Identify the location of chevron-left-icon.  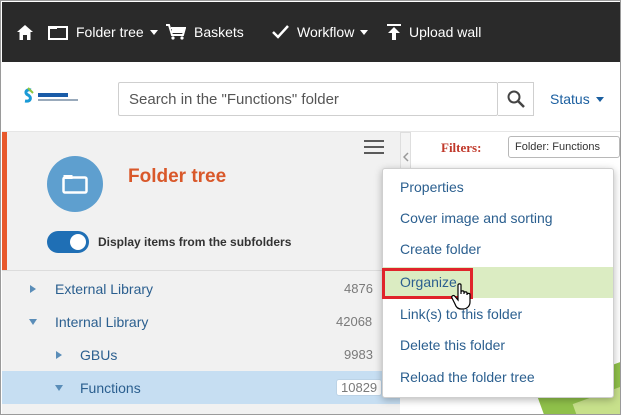
(405, 157).